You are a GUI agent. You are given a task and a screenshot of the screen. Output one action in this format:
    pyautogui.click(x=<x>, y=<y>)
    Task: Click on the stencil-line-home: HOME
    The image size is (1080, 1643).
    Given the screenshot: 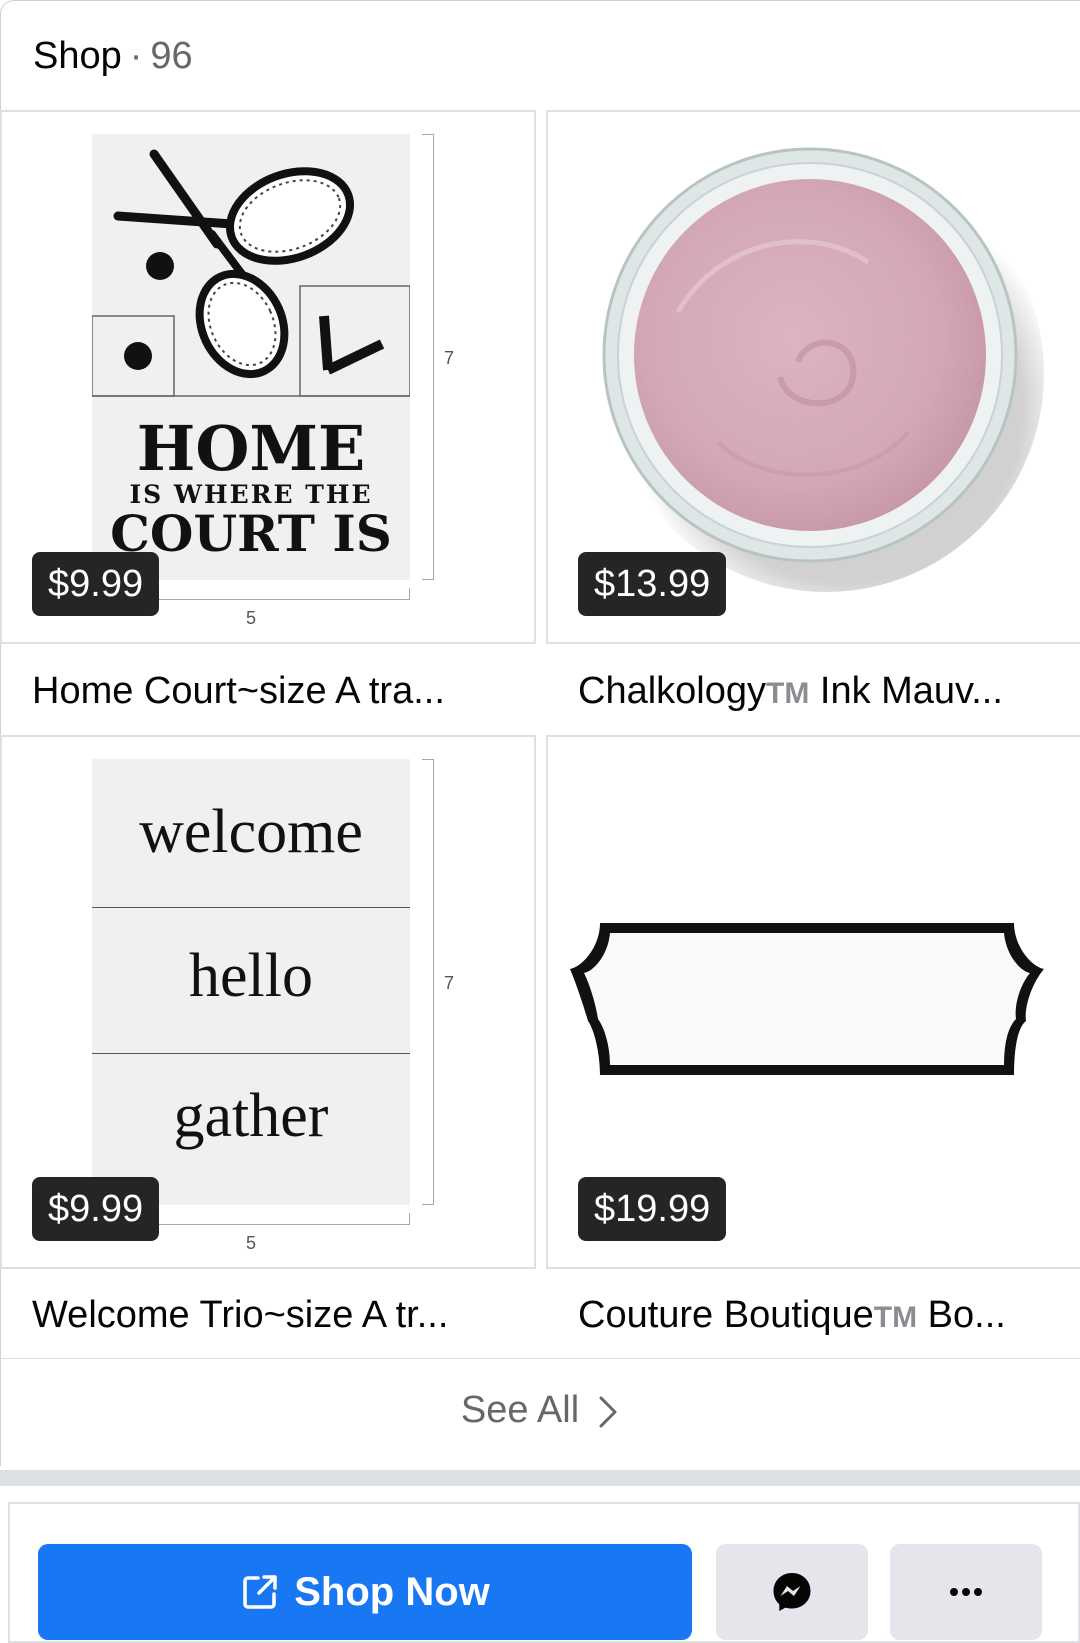 What is the action you would take?
    pyautogui.click(x=251, y=448)
    